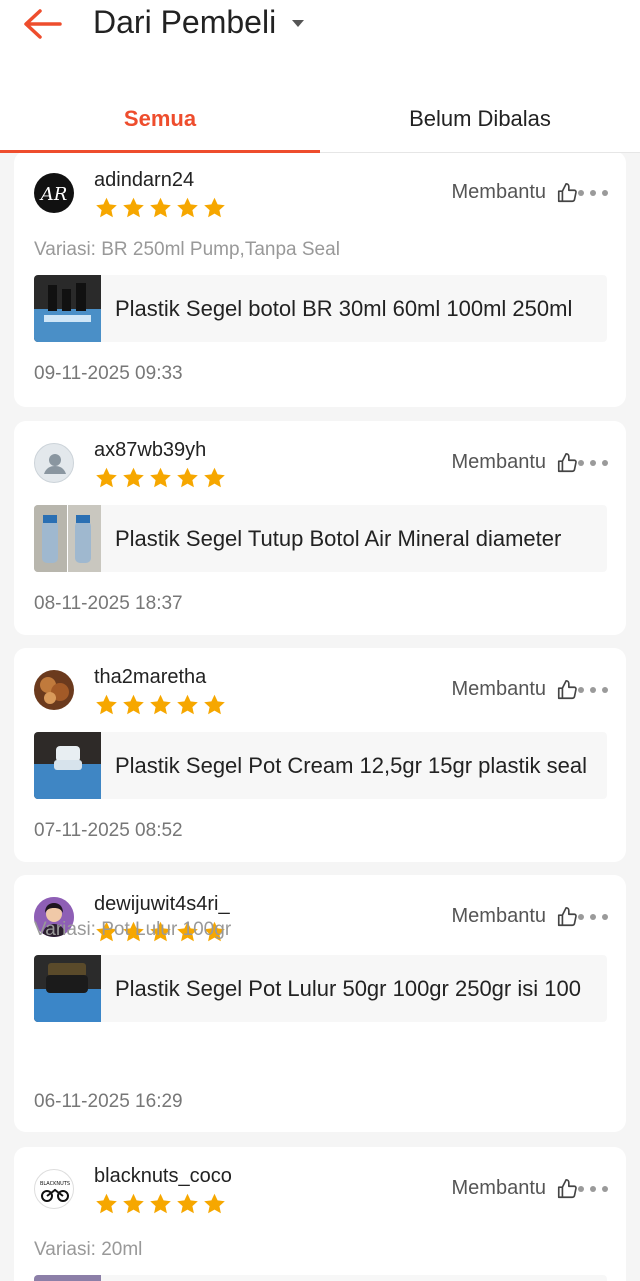 The width and height of the screenshot is (640, 1281). What do you see at coordinates (185, 22) in the screenshot?
I see `page-title: Dari Pembeli` at bounding box center [185, 22].